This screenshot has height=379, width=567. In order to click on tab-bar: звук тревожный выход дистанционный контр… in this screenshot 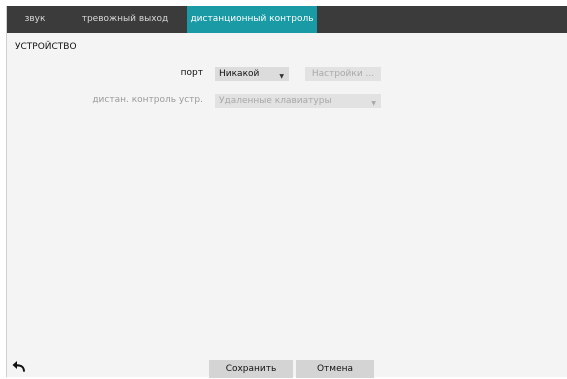, I will do `click(287, 19)`.